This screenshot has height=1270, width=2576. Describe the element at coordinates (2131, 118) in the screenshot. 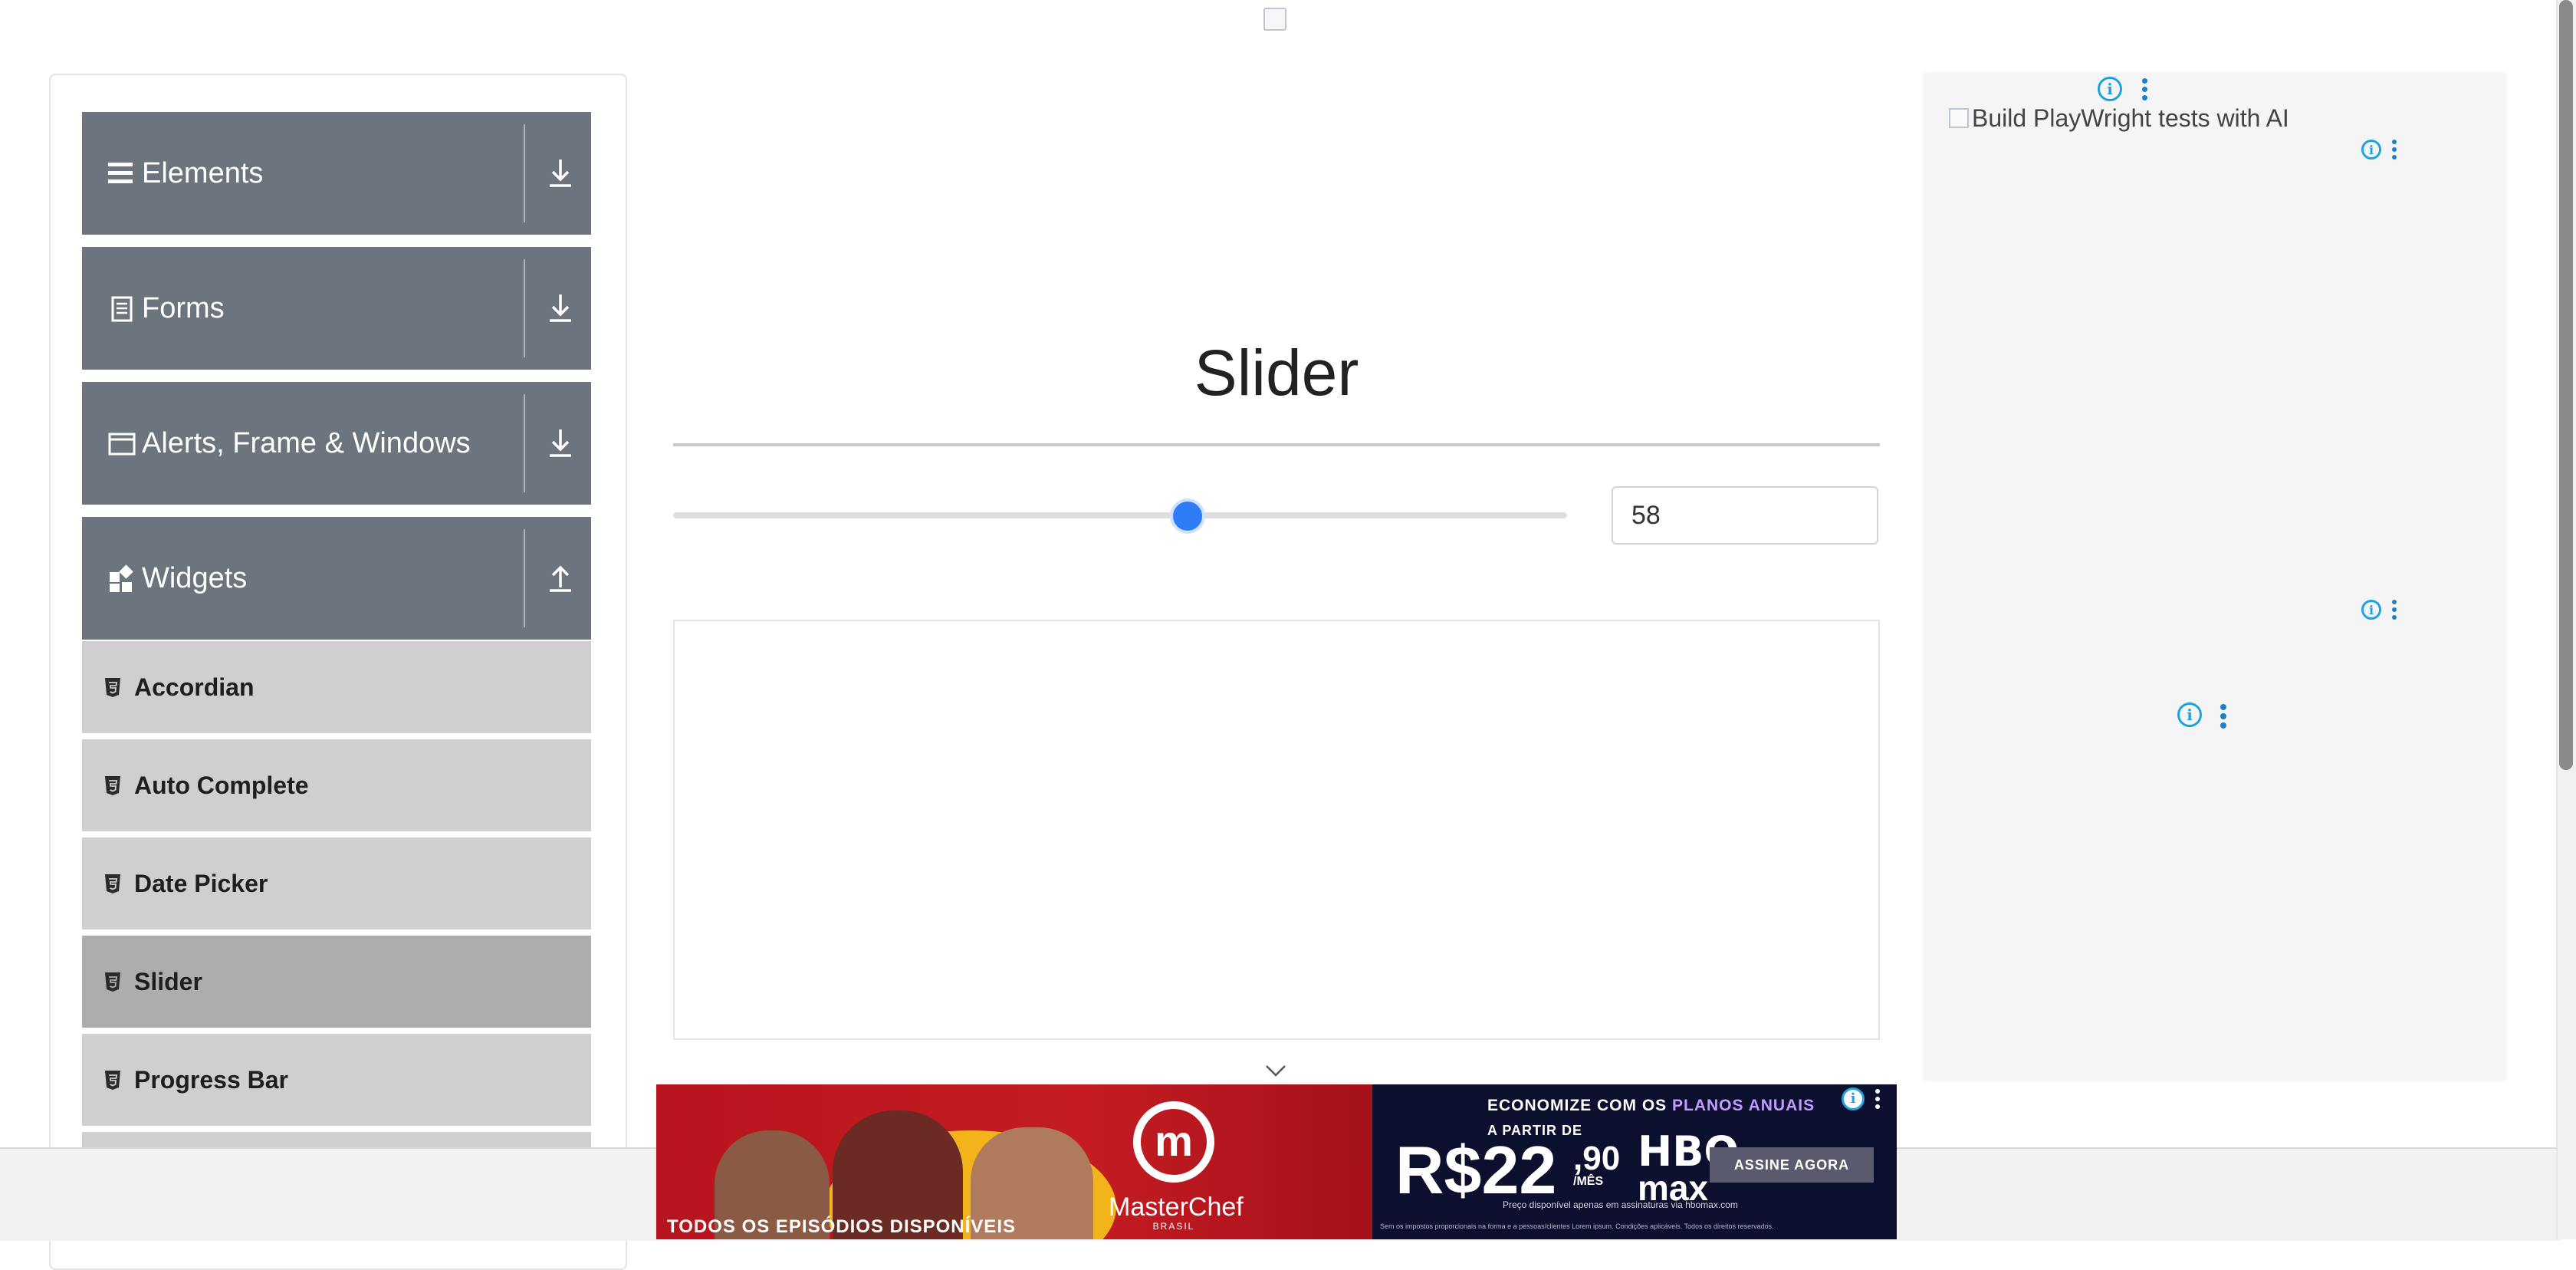

I see `ad-alt-text: Build PlayWright tests with AI` at that location.